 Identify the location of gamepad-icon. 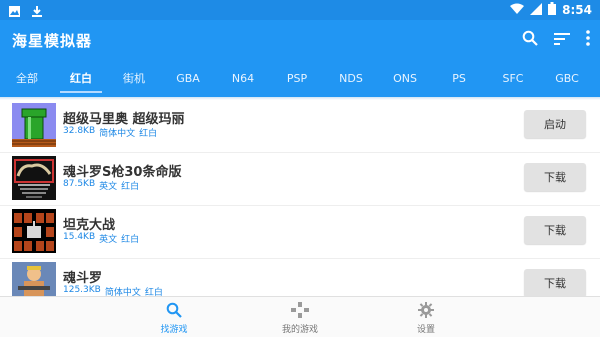
(300, 312).